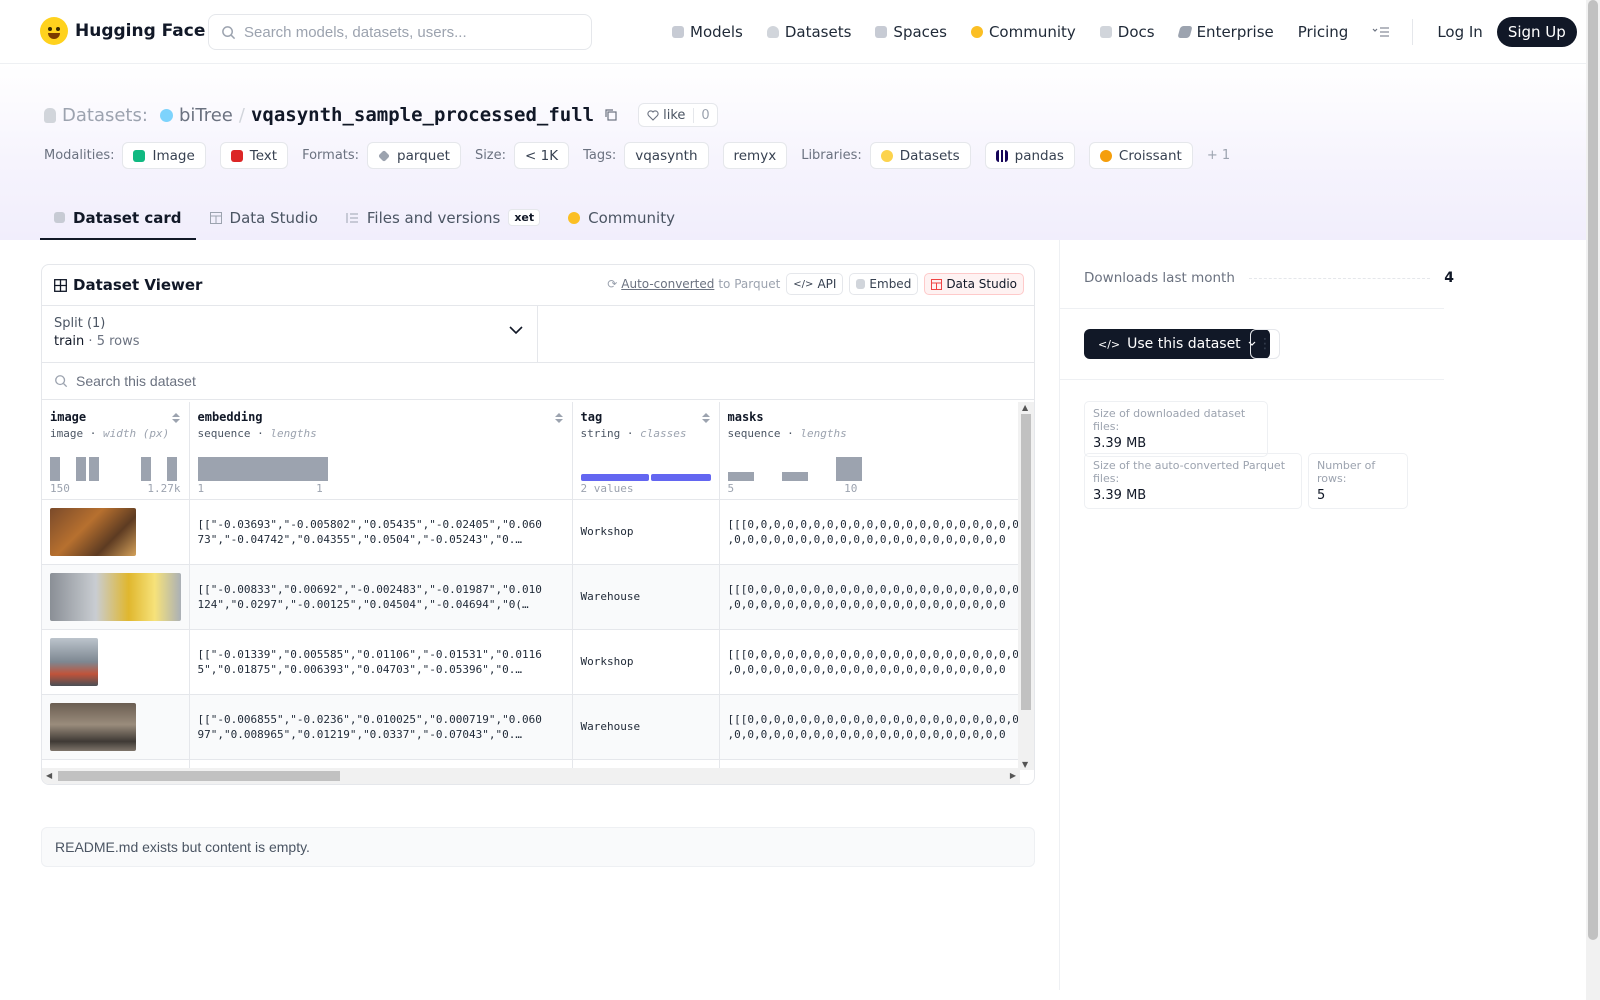 The image size is (1600, 1000). What do you see at coordinates (884, 284) in the screenshot?
I see `embed-button: Embed` at bounding box center [884, 284].